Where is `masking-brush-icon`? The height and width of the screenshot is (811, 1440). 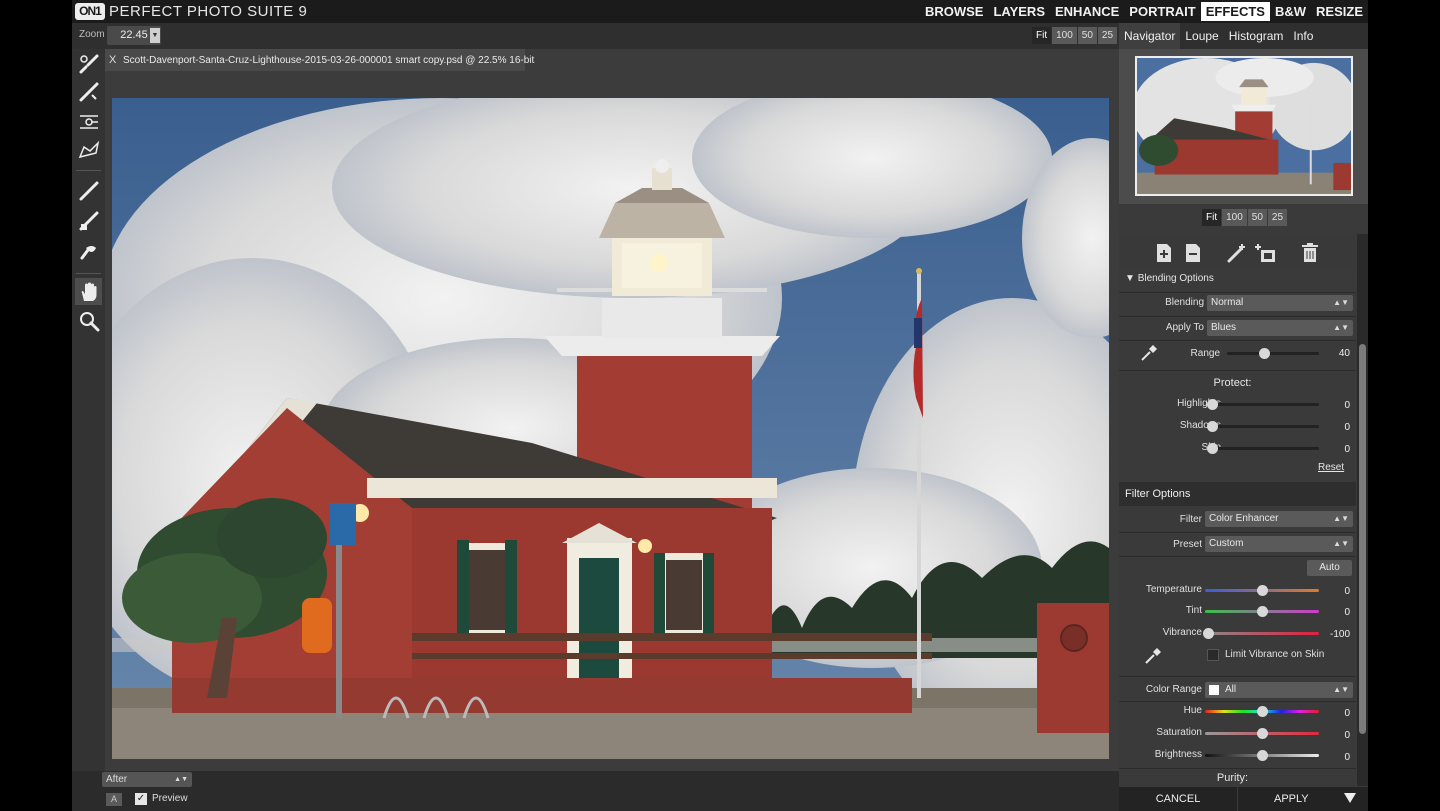
masking-brush-icon is located at coordinates (88, 63).